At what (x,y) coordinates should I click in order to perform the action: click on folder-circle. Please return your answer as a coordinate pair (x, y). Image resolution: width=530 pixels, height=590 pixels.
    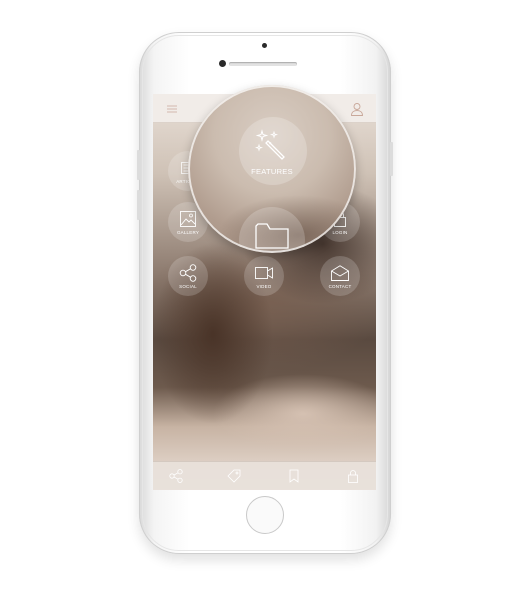
    Looking at the image, I should click on (272, 230).